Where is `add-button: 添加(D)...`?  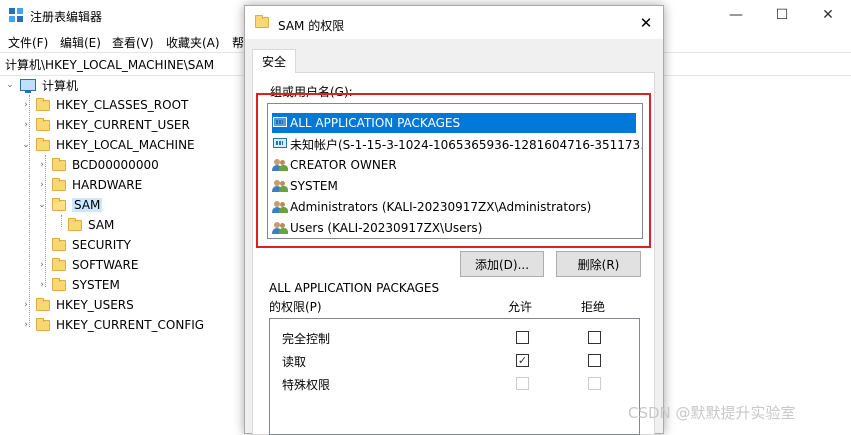
add-button: 添加(D)... is located at coordinates (502, 264).